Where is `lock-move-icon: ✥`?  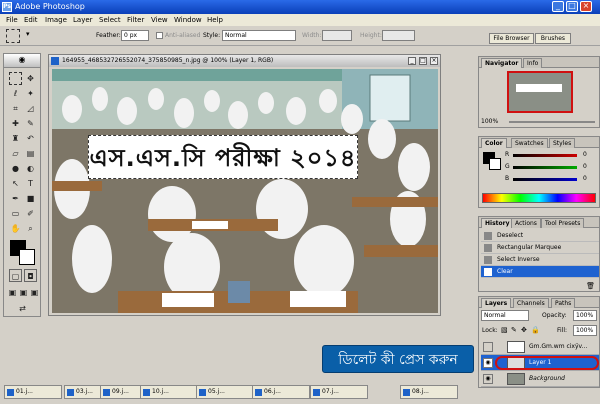 lock-move-icon: ✥ is located at coordinates (524, 330).